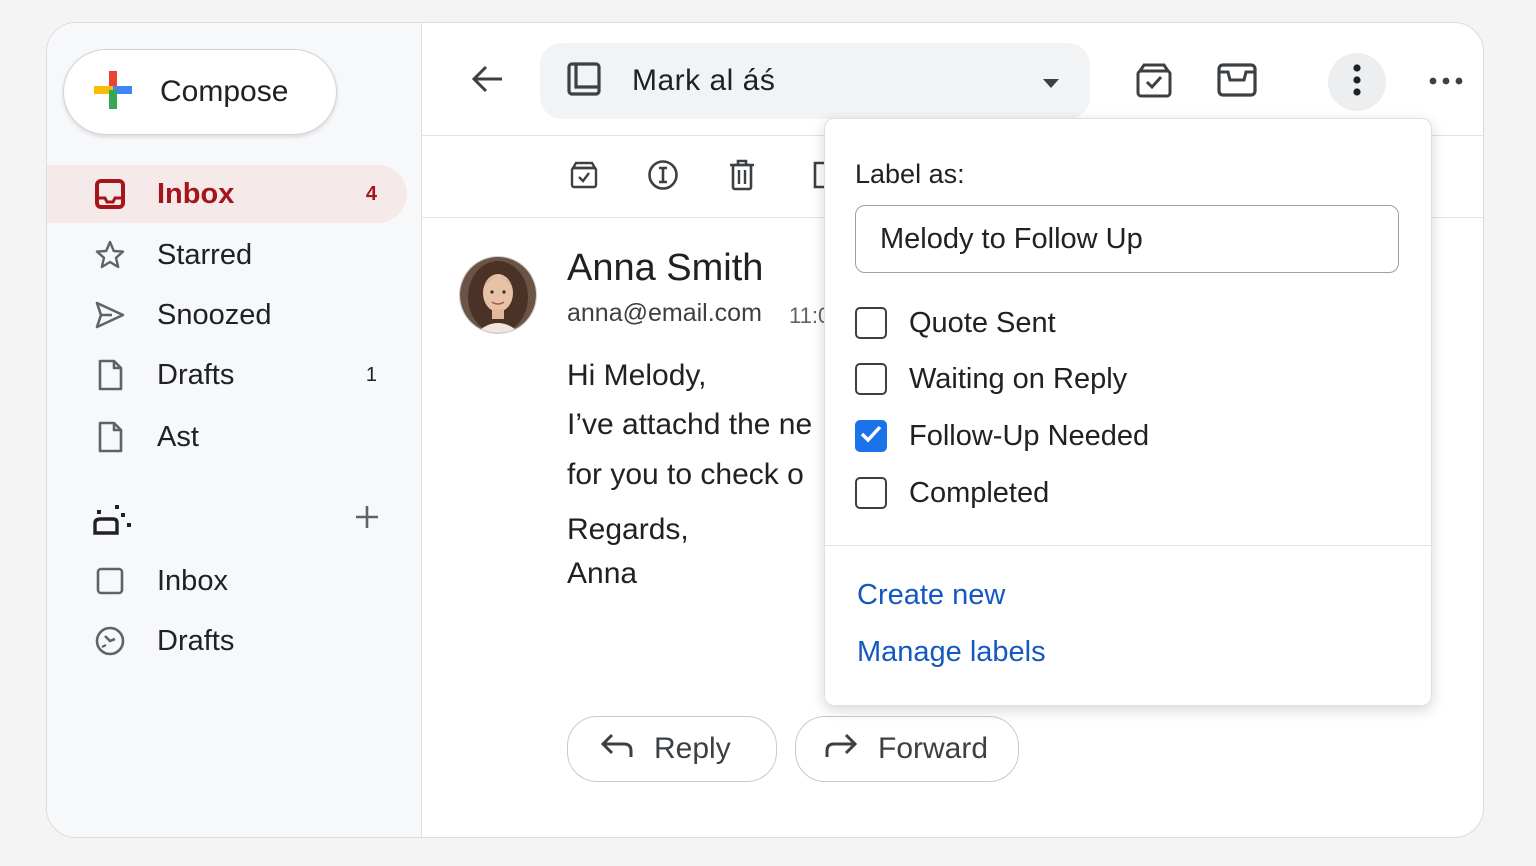  I want to click on square-icon, so click(110, 581).